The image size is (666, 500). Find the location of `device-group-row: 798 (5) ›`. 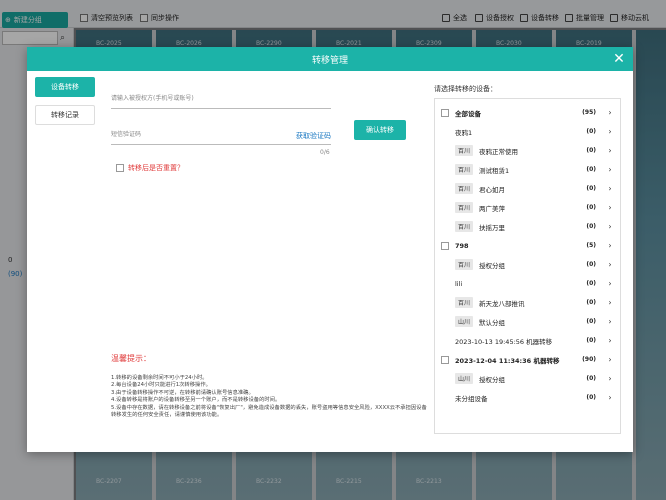

device-group-row: 798 (5) › is located at coordinates (527, 245).